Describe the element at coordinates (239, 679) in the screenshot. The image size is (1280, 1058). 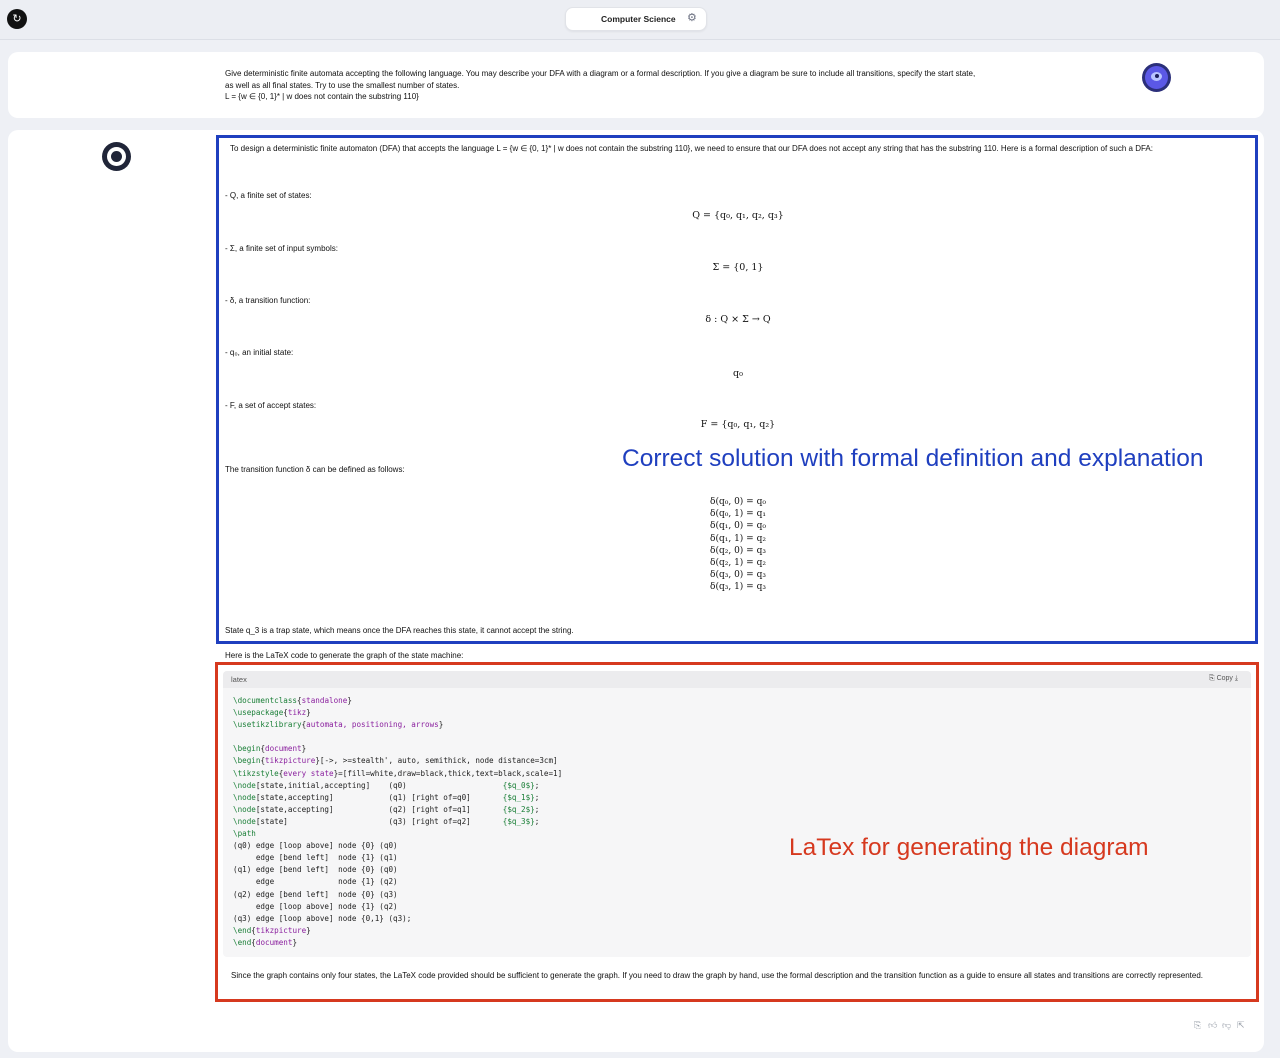
I see `code-language: latex` at that location.